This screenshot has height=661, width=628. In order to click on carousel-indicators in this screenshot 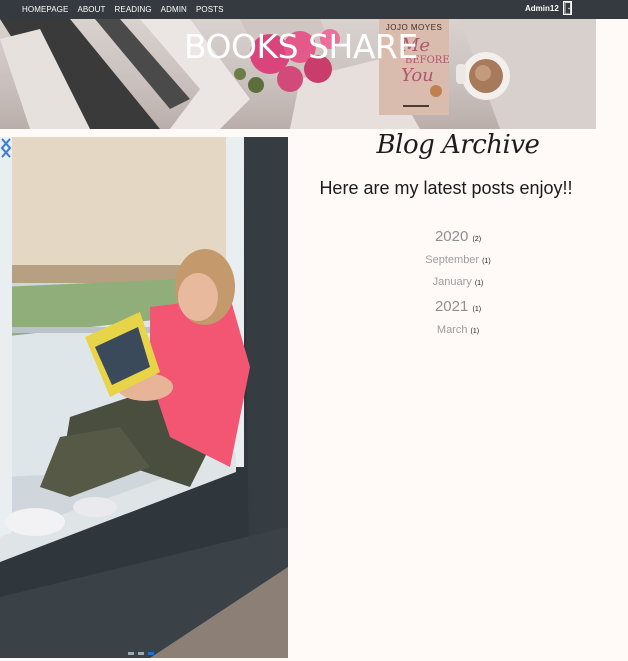, I will do `click(141, 653)`.